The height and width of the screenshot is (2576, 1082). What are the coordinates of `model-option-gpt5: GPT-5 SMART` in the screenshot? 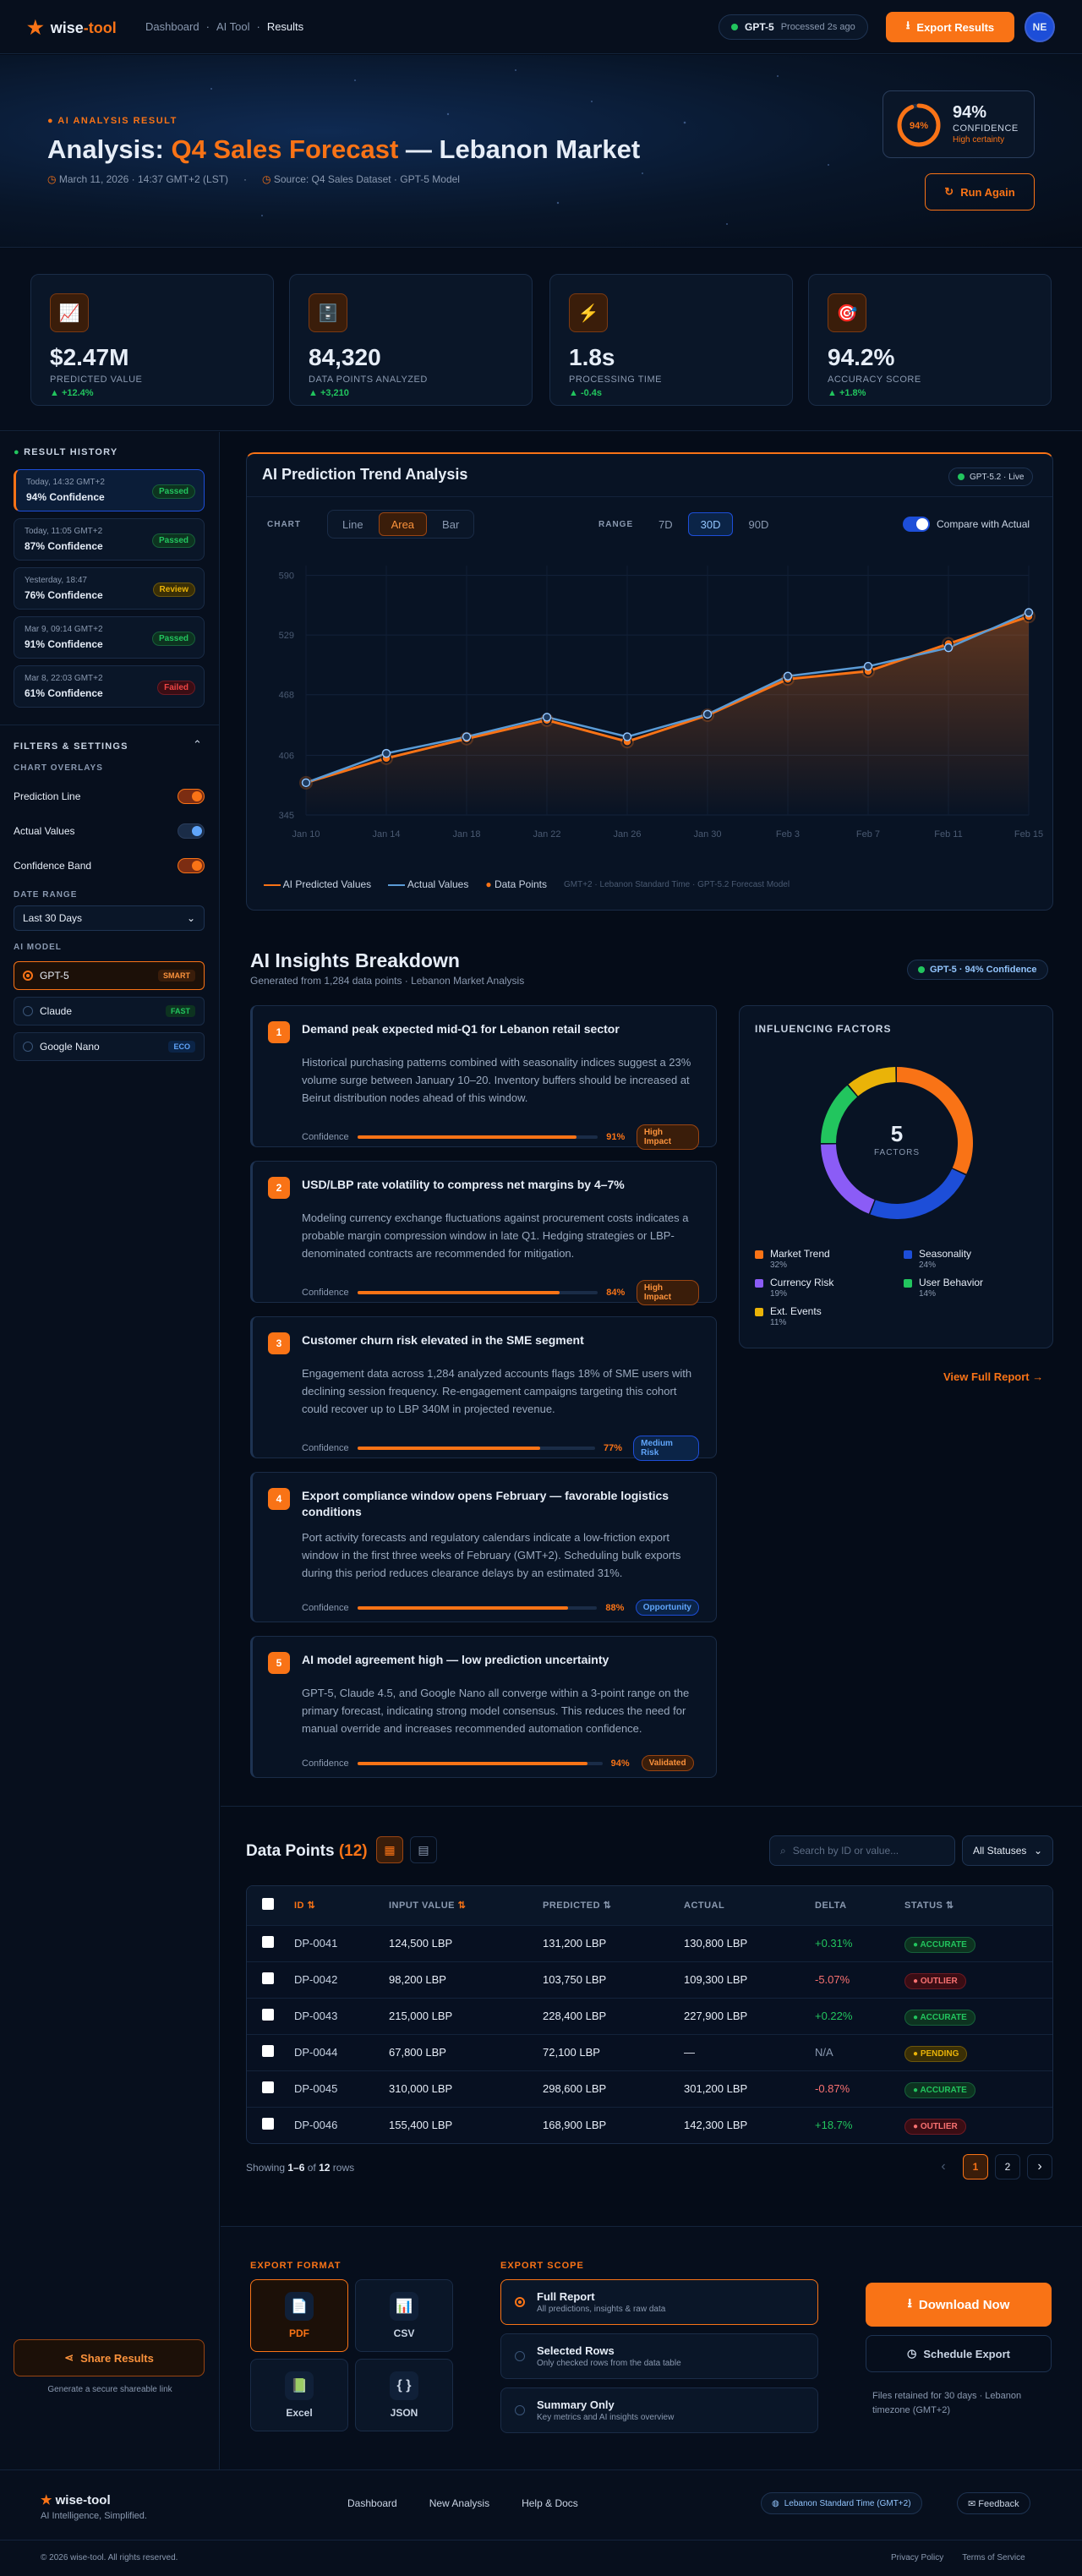 It's located at (110, 976).